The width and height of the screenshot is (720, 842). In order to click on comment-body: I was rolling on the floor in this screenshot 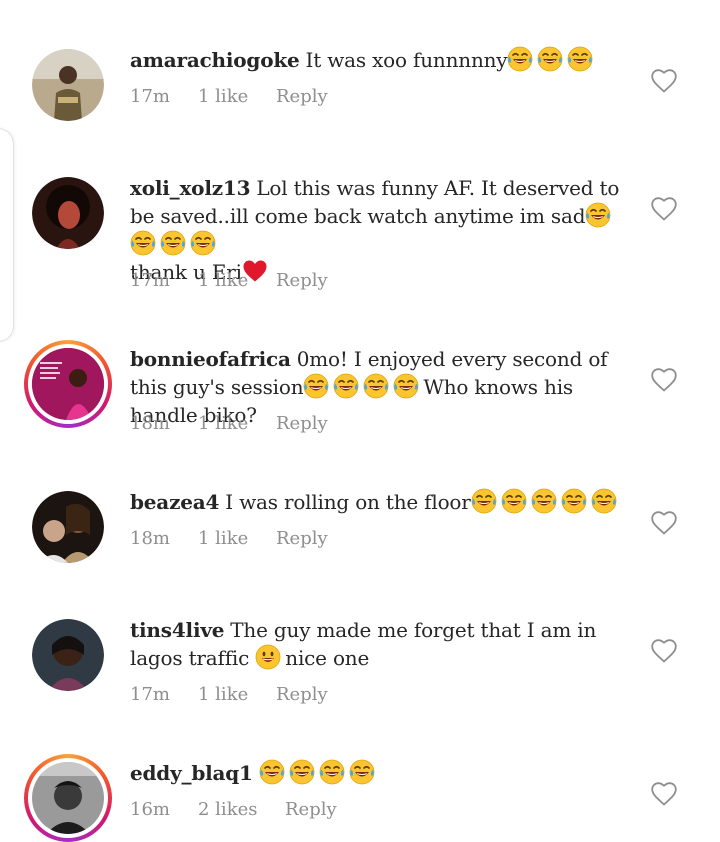, I will do `click(348, 502)`.